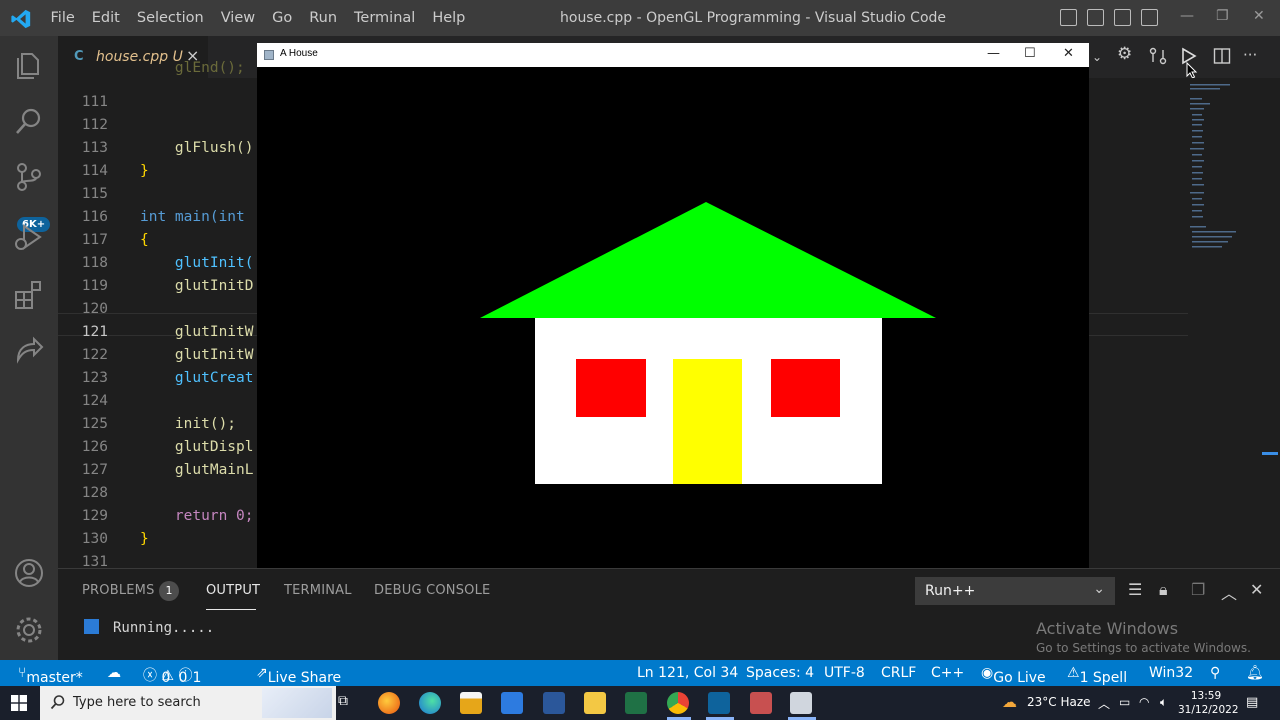 This screenshot has width=1280, height=720. I want to click on notifications-bell-icon: 🔔︎, so click(1255, 673).